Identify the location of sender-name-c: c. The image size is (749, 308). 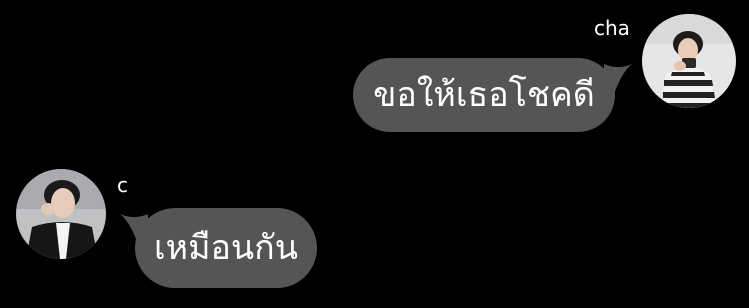
(122, 185).